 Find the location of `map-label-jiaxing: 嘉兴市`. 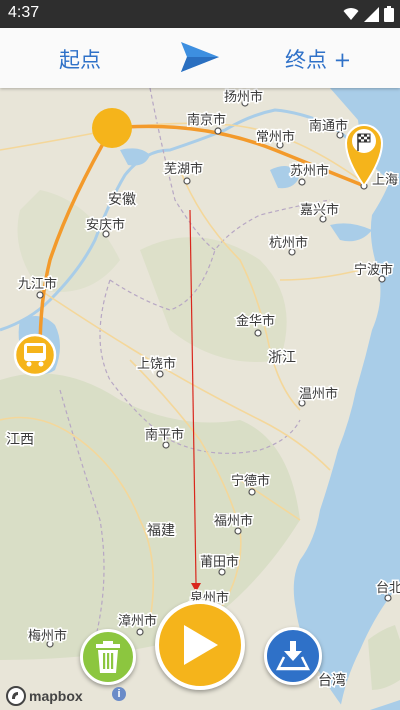

map-label-jiaxing: 嘉兴市 is located at coordinates (319, 210).